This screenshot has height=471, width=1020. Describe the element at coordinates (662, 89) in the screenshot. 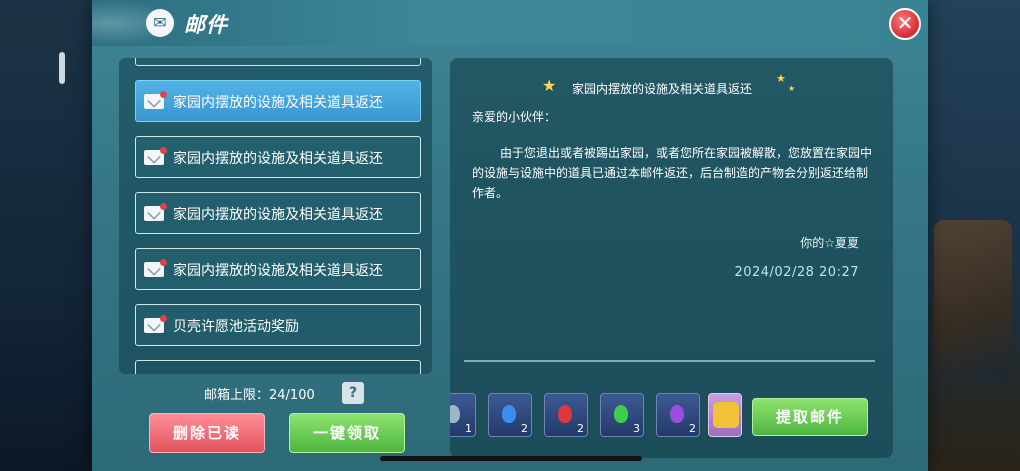

I see `mail-title: 家园内摆放的设施及相关道具返还` at that location.